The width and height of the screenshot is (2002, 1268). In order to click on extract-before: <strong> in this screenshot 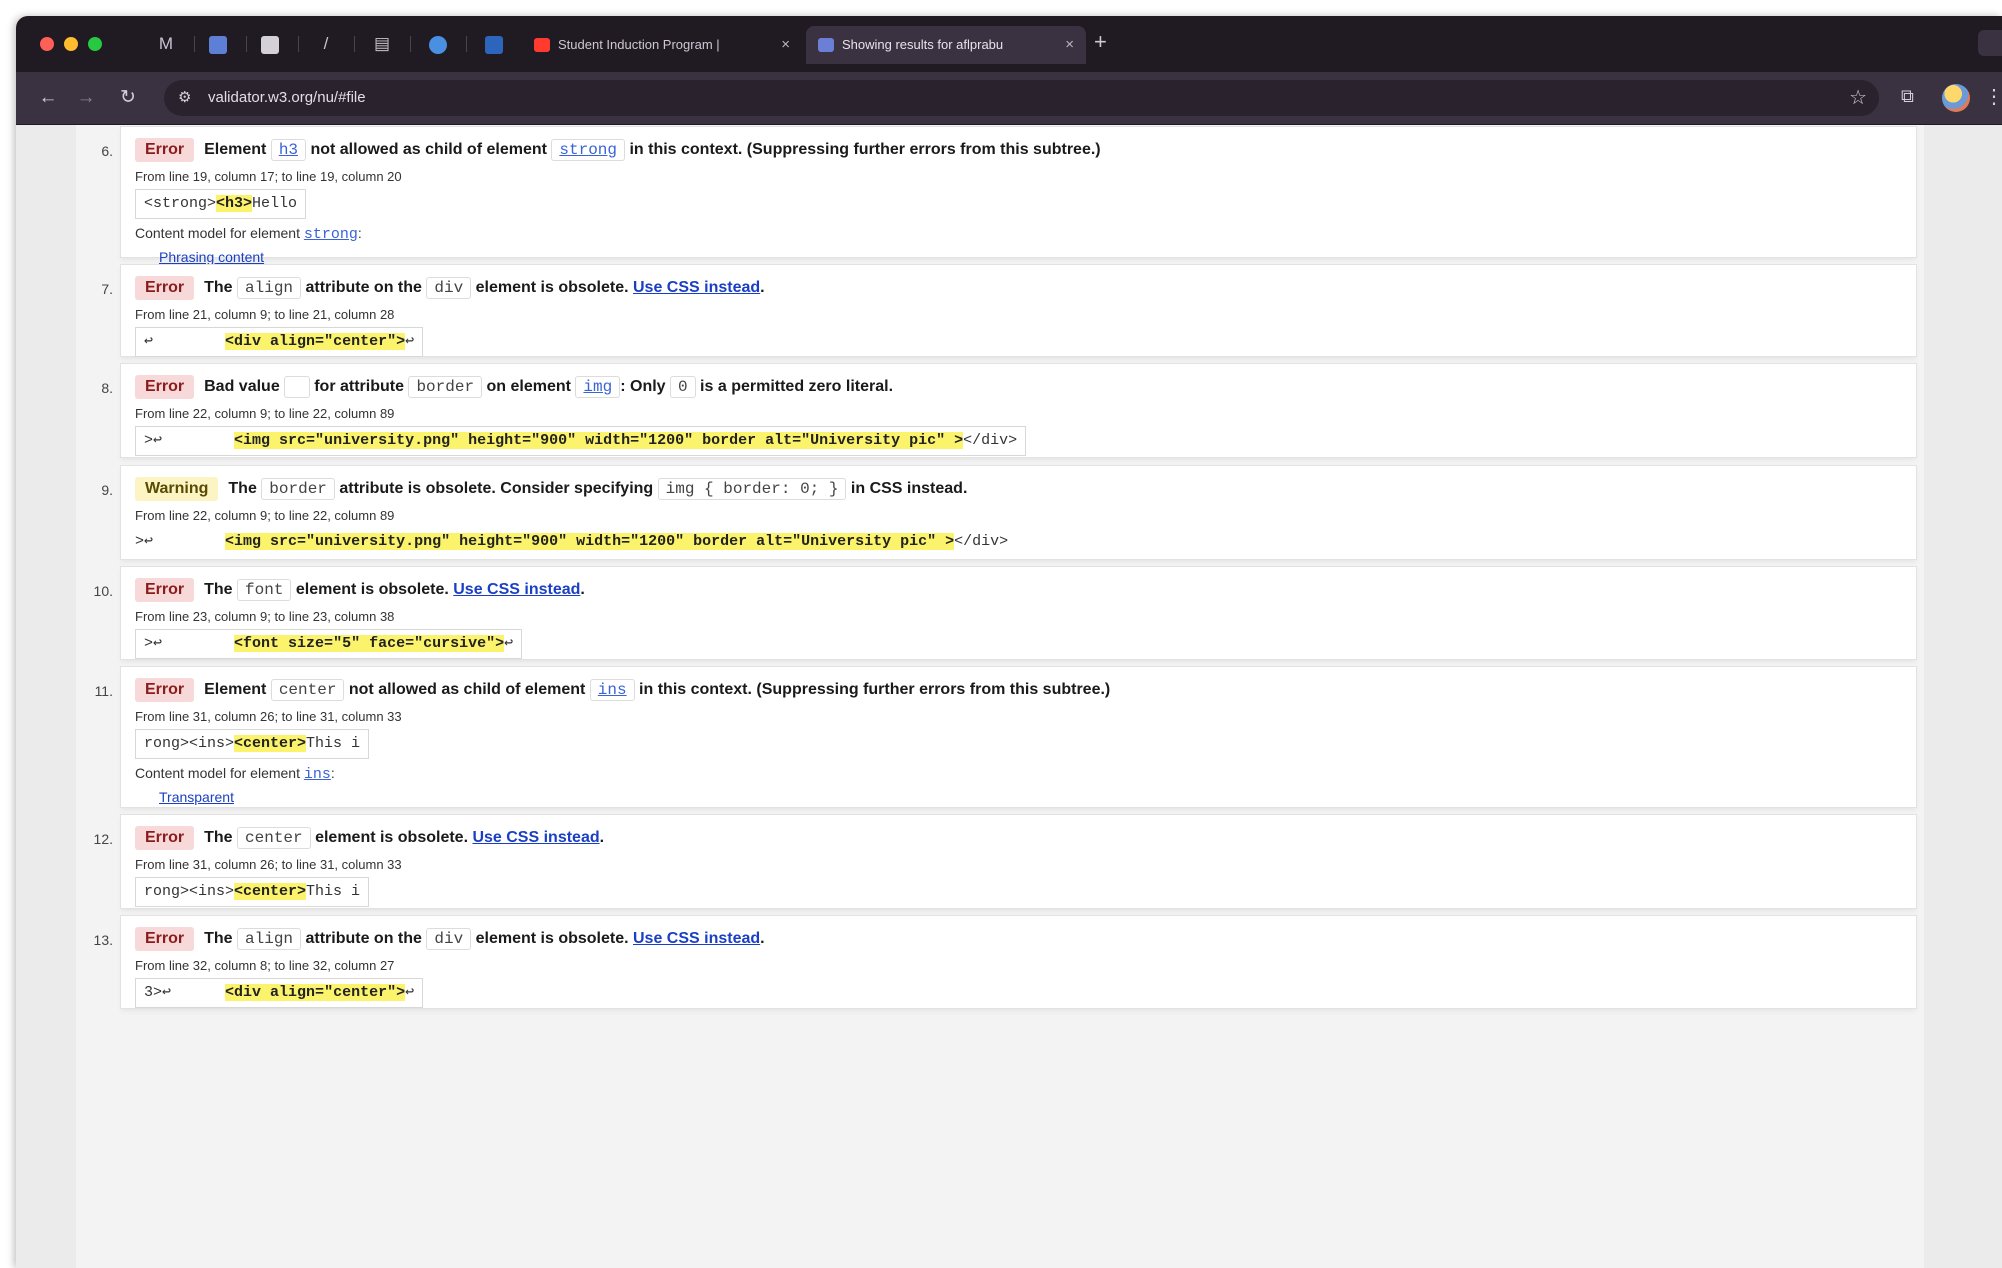, I will do `click(180, 203)`.